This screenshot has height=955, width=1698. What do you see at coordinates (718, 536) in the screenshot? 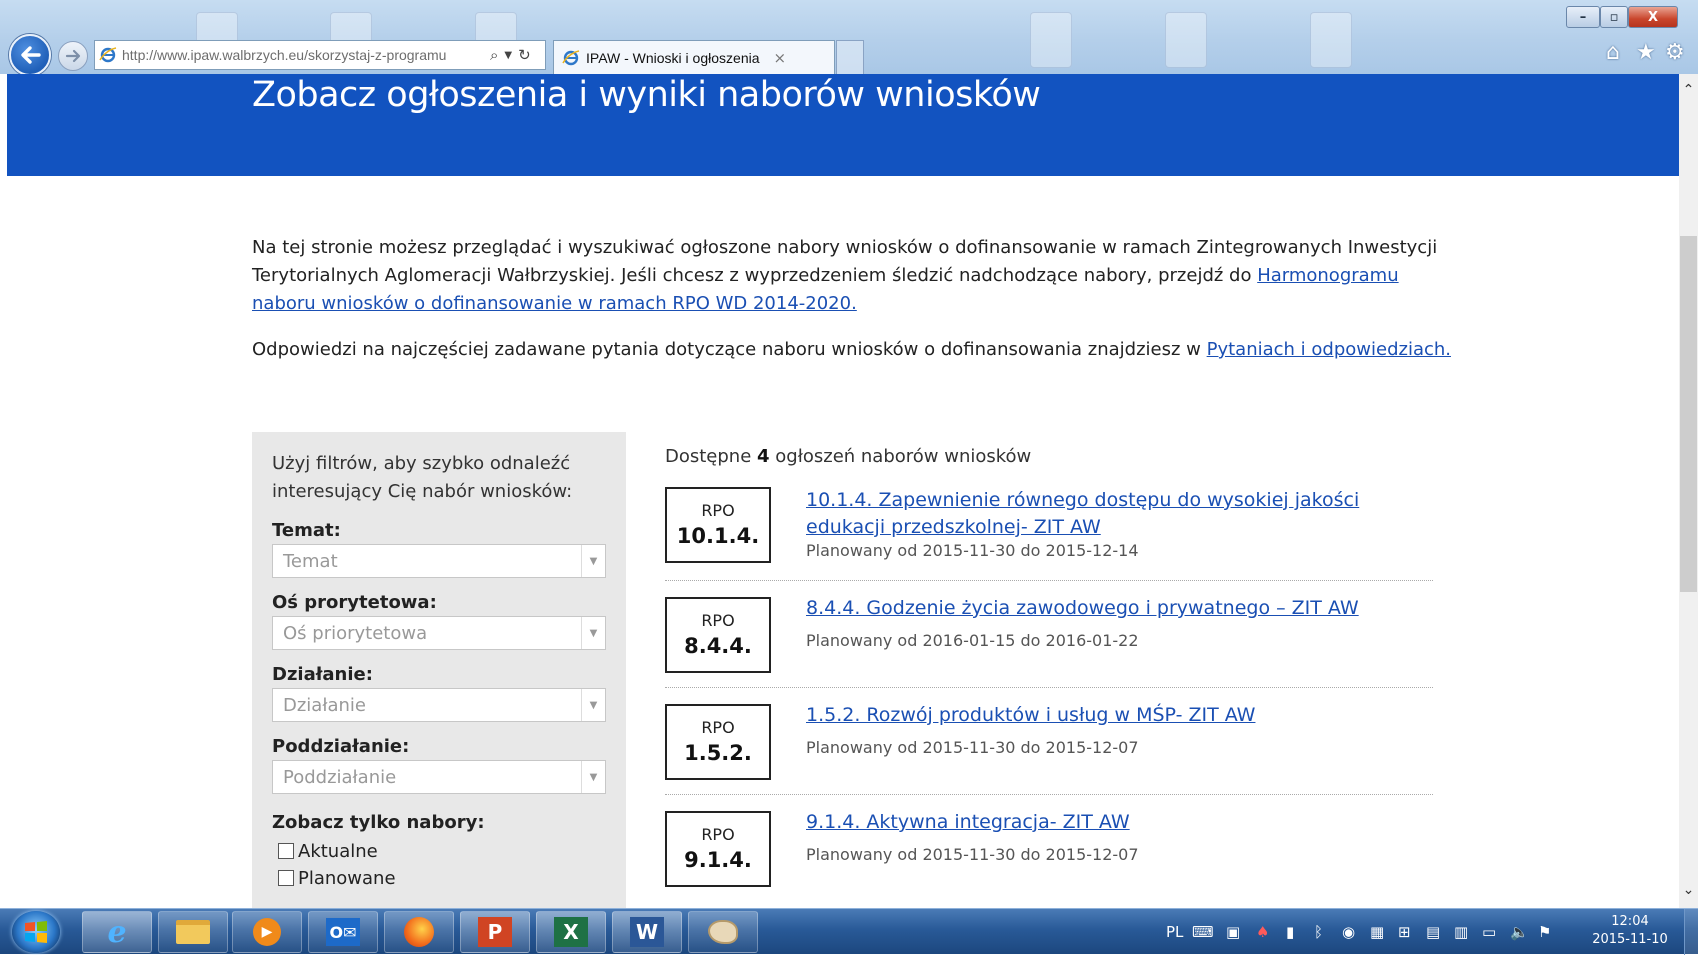
I see `result-number: 10.1.4.` at bounding box center [718, 536].